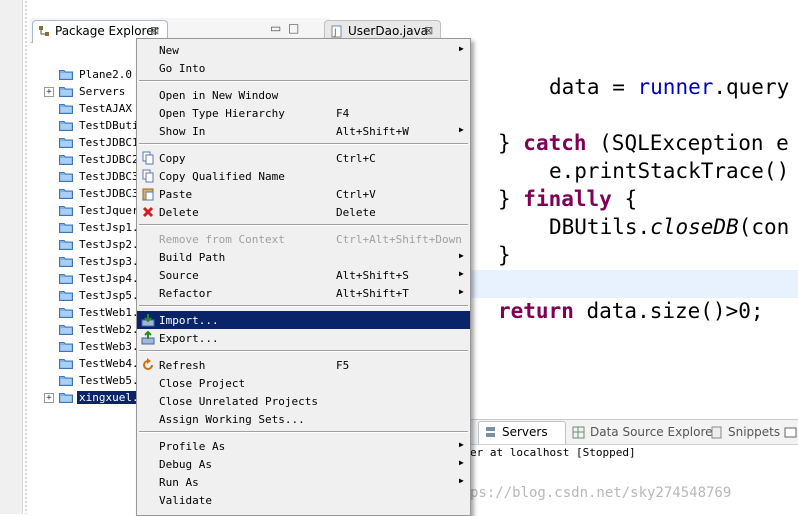 The image size is (798, 516). What do you see at coordinates (303, 365) in the screenshot?
I see `menu-item-refresh: Refresh F5` at bounding box center [303, 365].